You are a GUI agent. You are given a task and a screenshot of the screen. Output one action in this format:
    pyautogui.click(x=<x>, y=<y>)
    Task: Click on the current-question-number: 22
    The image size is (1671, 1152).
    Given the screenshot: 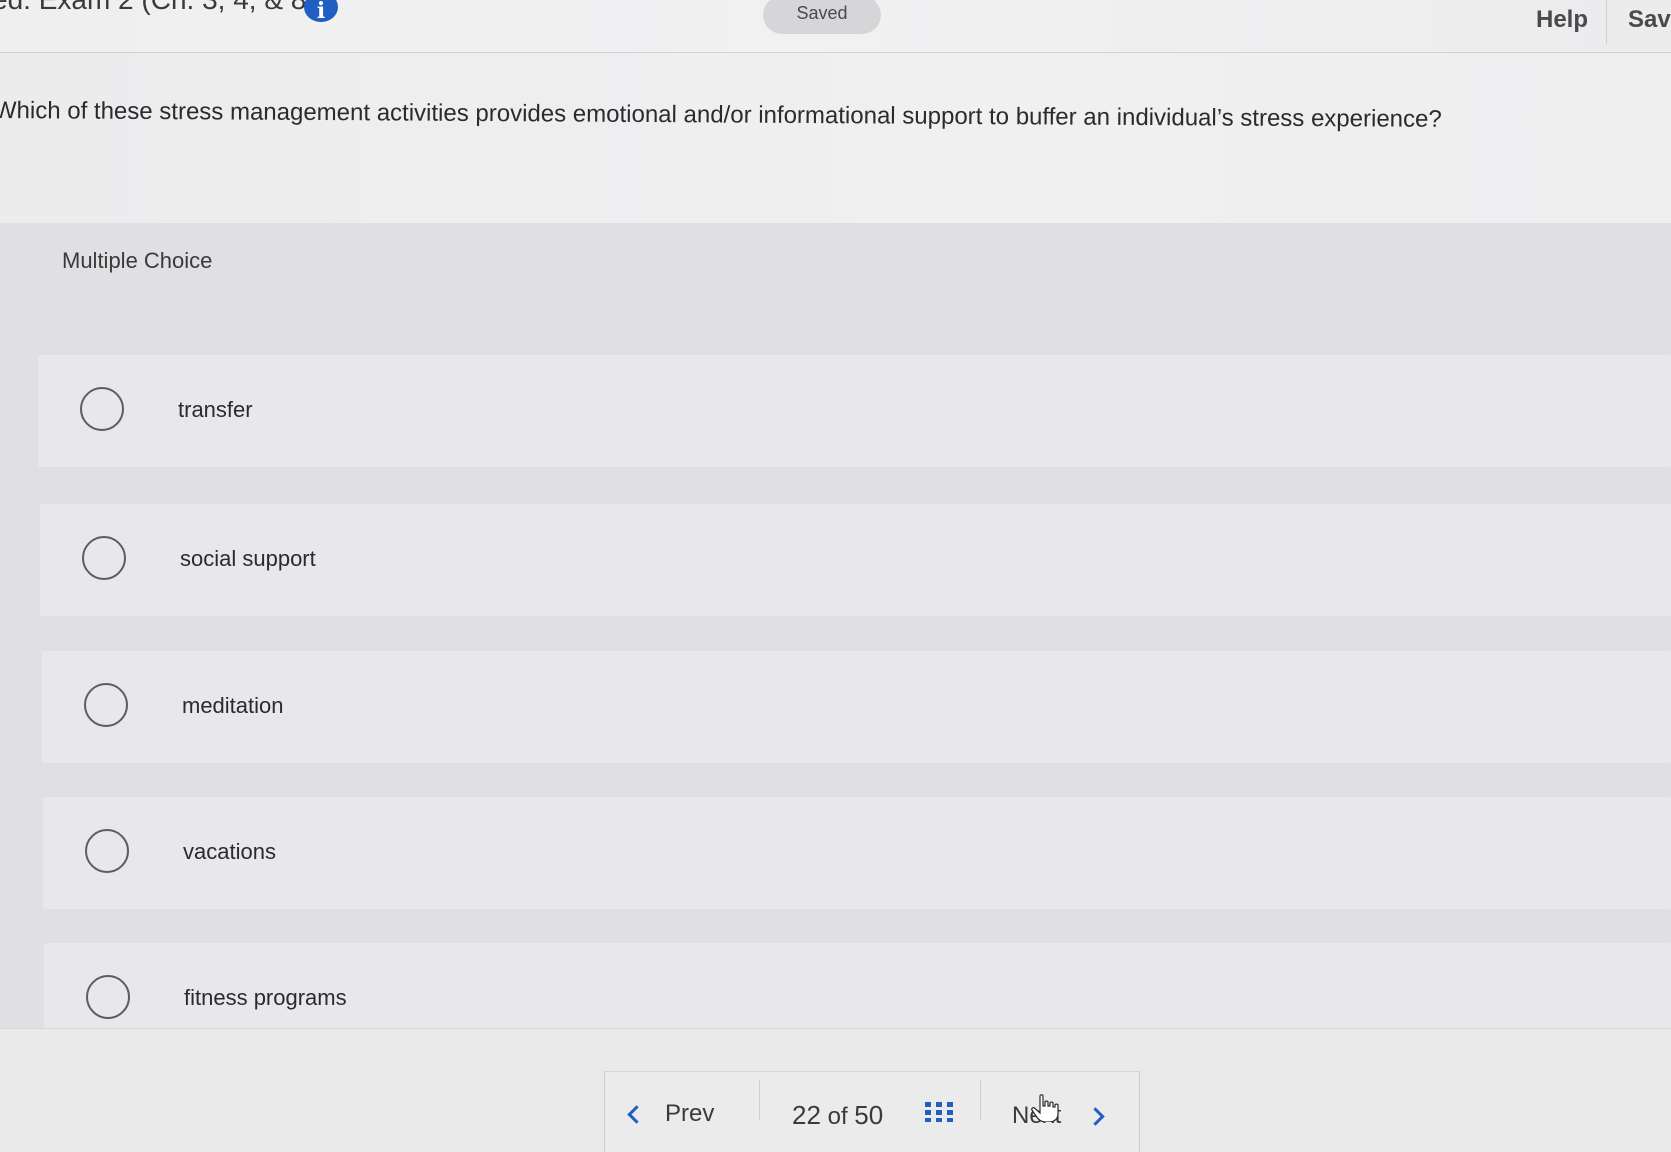 What is the action you would take?
    pyautogui.click(x=806, y=1115)
    